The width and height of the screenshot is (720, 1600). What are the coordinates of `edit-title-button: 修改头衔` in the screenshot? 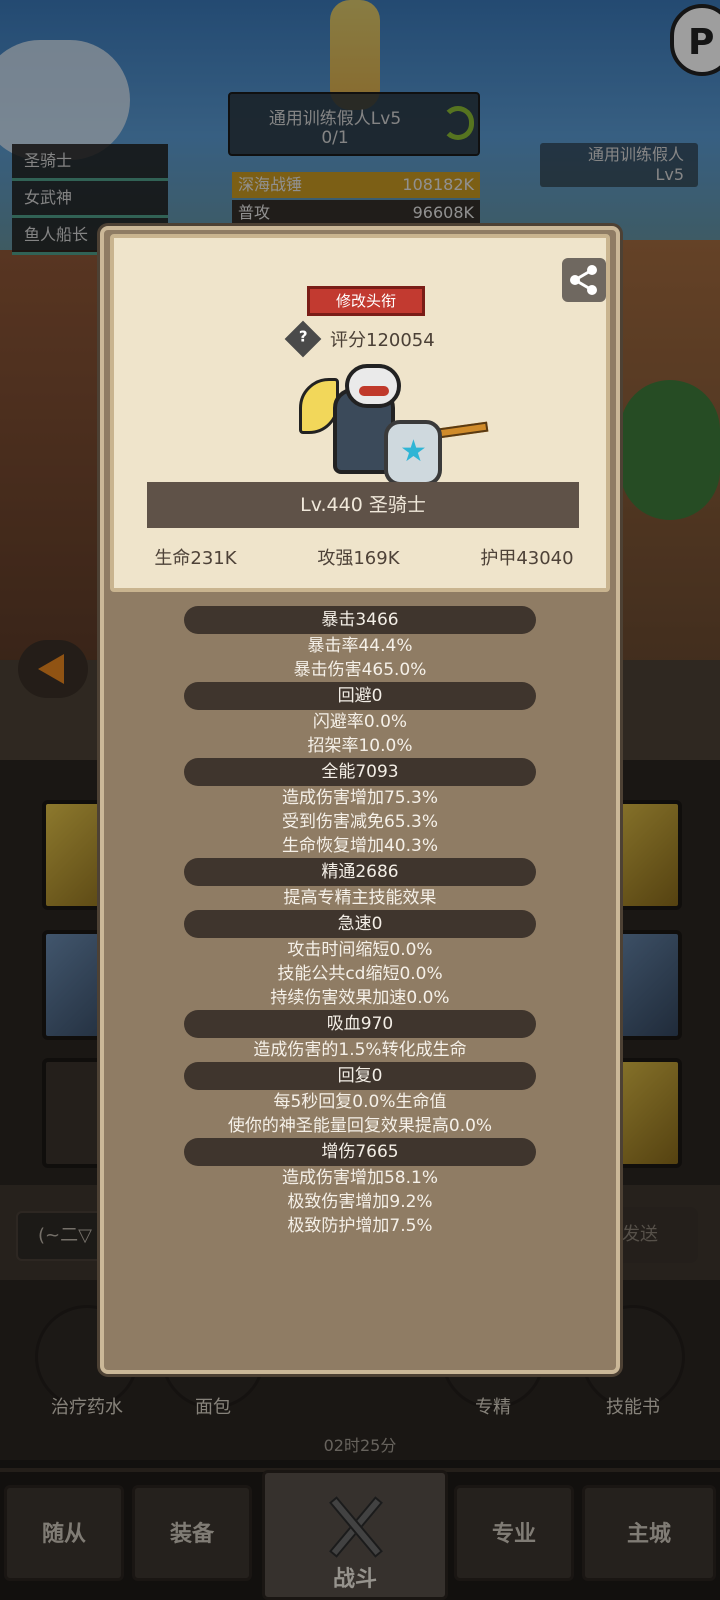 It's located at (366, 301).